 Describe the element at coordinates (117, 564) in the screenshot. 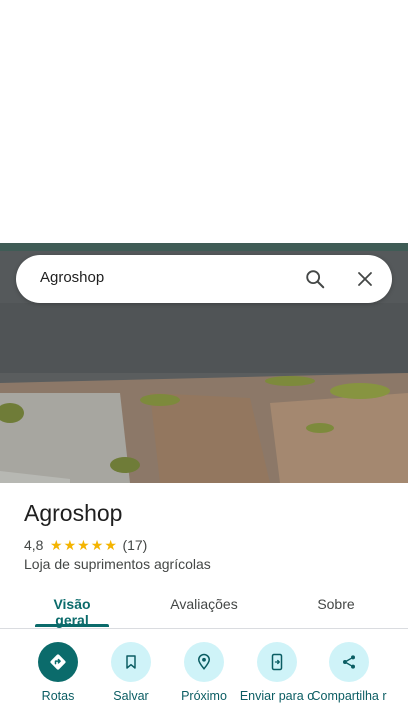

I see `place-category: Loja de suprimentos agrícolas` at that location.